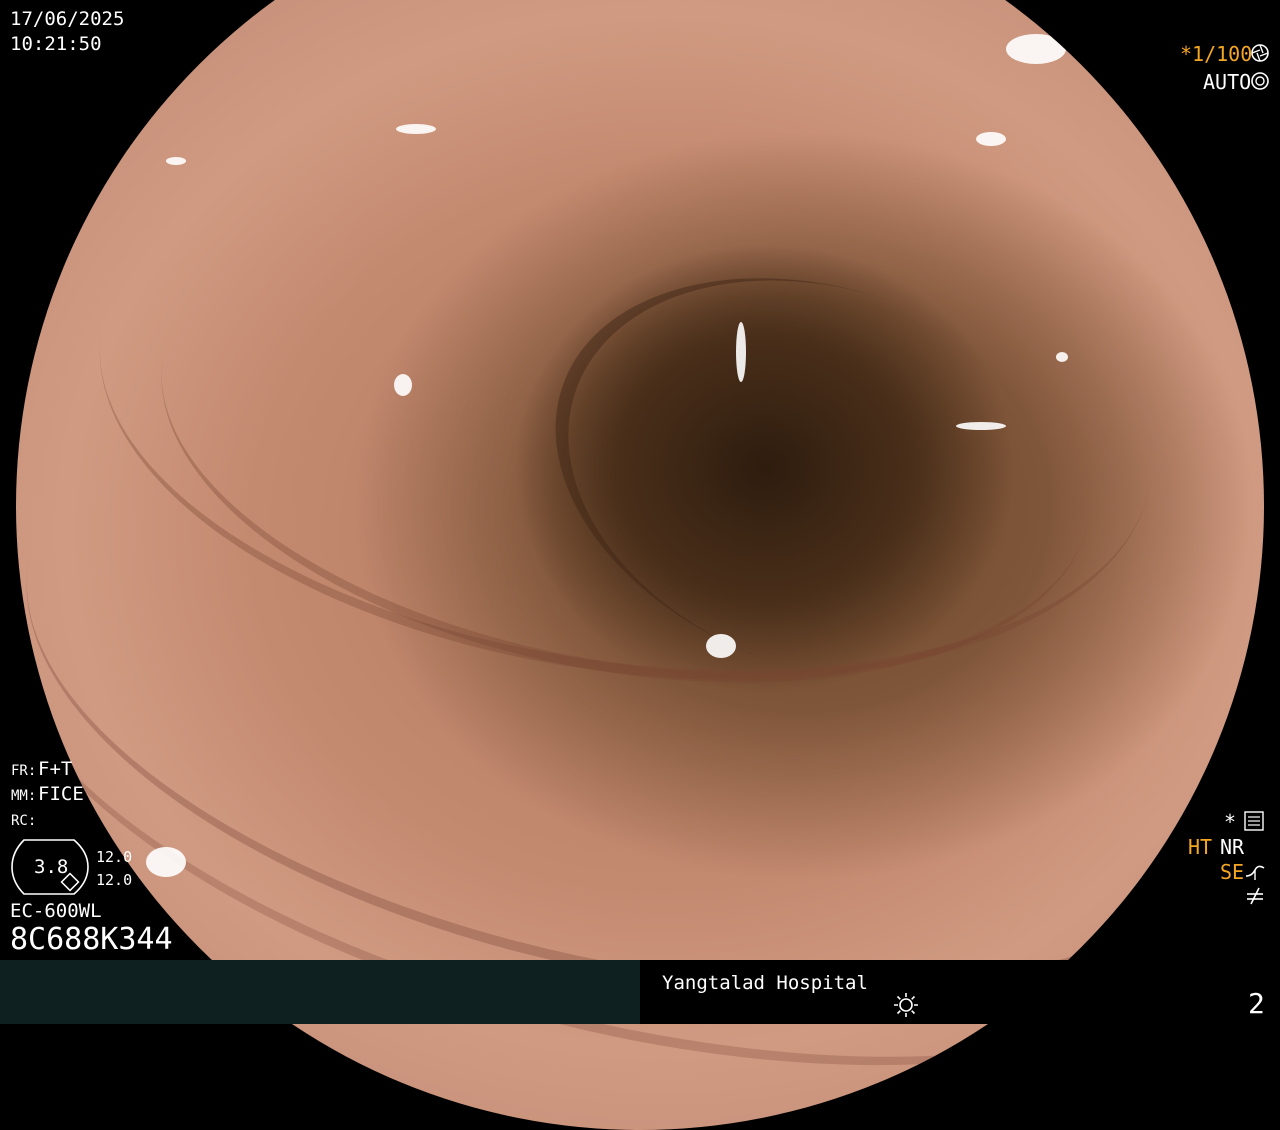 This screenshot has width=1280, height=1130. What do you see at coordinates (1227, 82) in the screenshot?
I see `iris-mode: AUTO` at bounding box center [1227, 82].